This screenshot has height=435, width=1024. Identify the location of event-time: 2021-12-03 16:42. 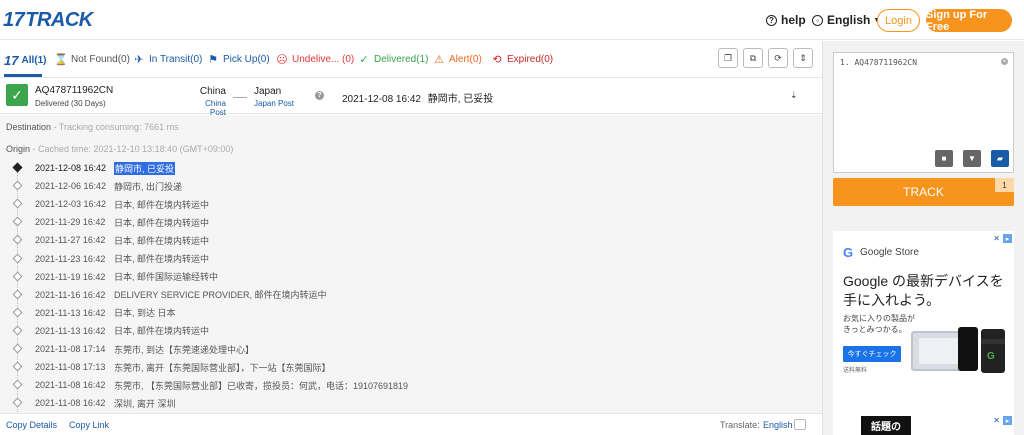
(71, 204).